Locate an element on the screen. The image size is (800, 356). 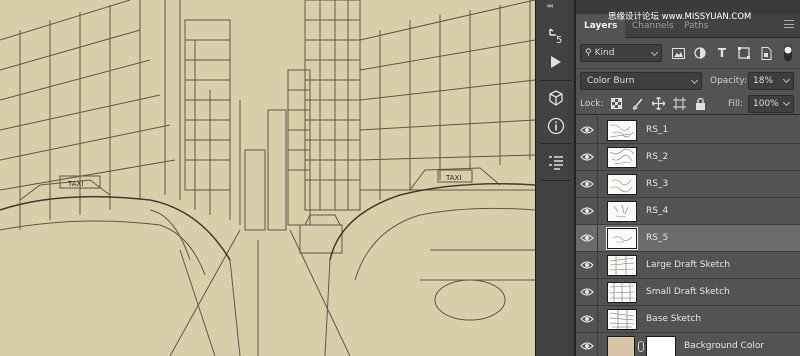
layer-name: RS_1 is located at coordinates (657, 130).